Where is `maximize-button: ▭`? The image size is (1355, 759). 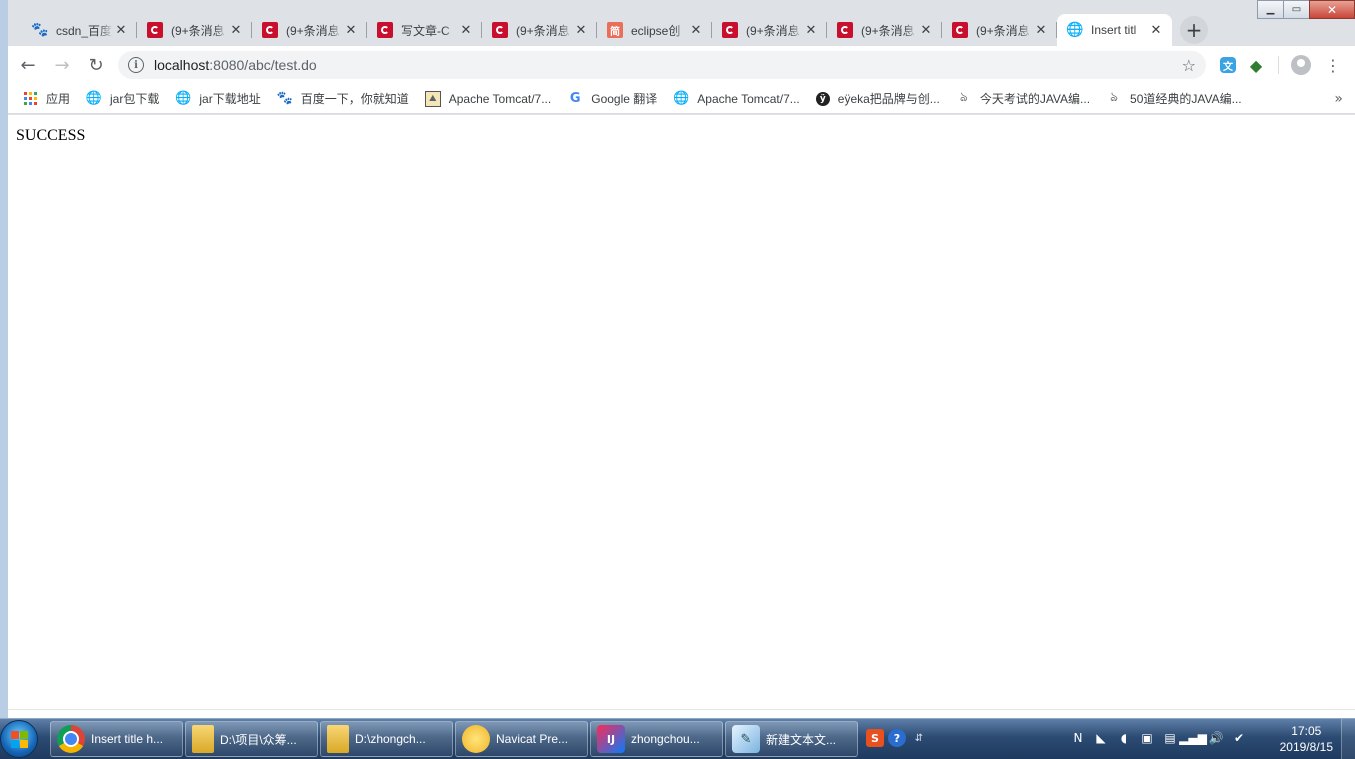 maximize-button: ▭ is located at coordinates (1296, 9).